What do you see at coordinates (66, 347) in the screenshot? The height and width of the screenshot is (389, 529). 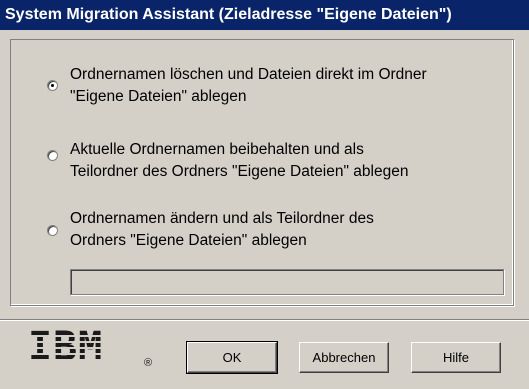 I see `ibm-logo: IBM` at bounding box center [66, 347].